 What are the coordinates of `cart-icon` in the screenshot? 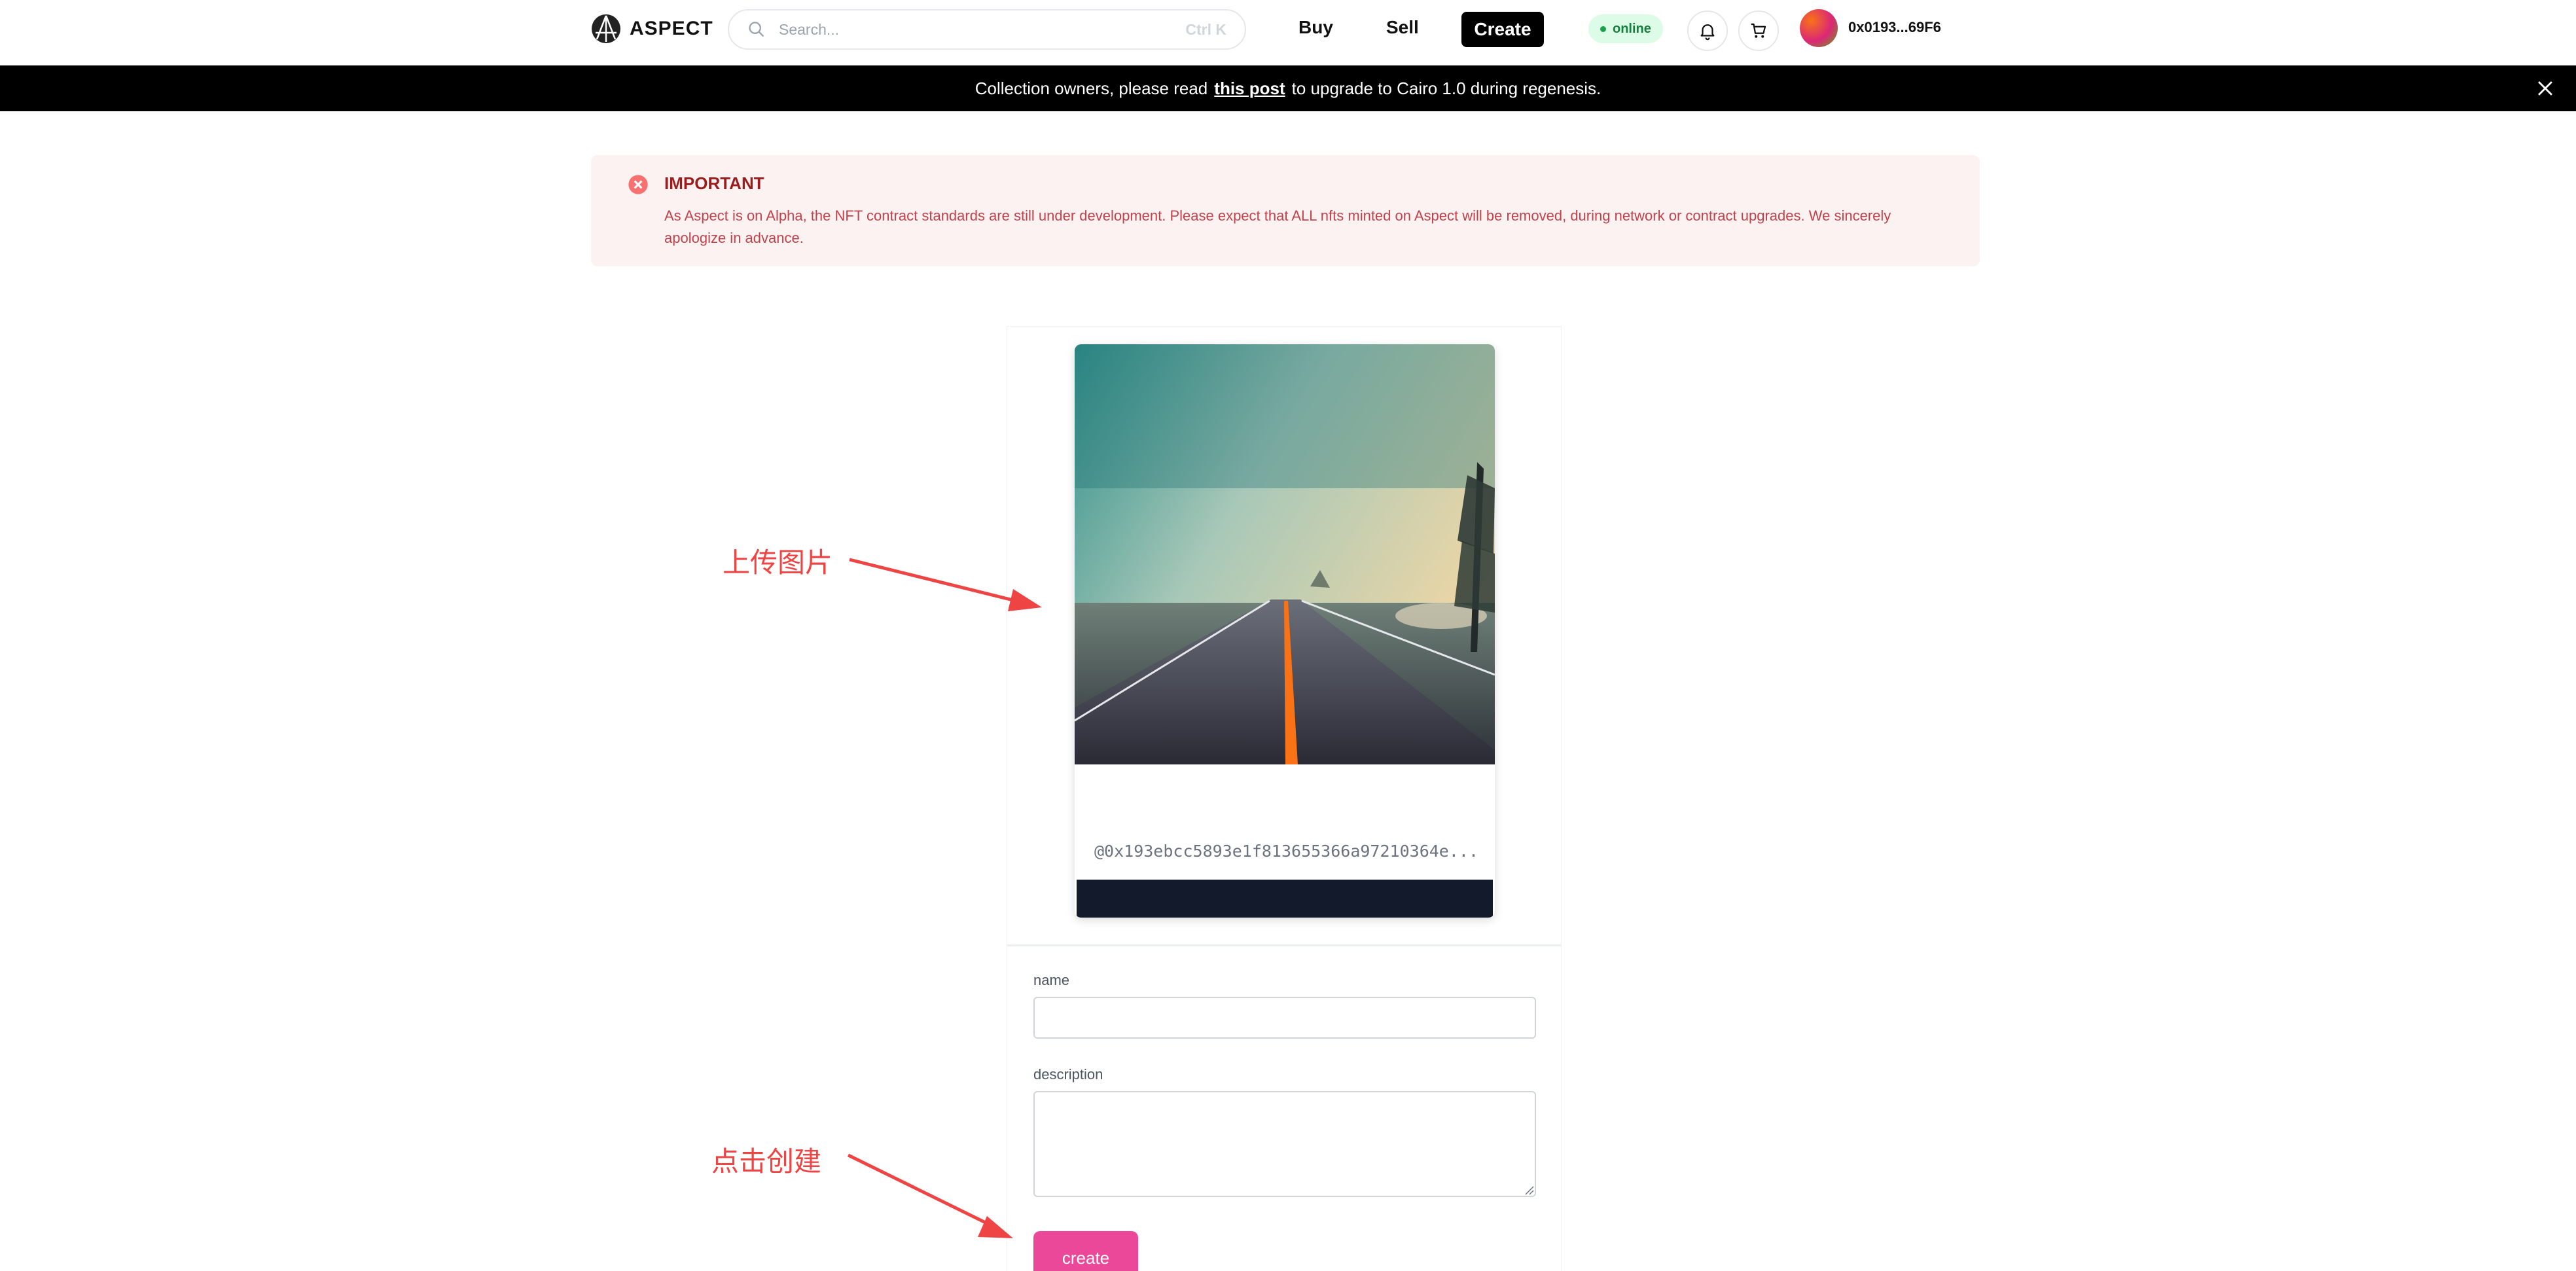 It's located at (1758, 30).